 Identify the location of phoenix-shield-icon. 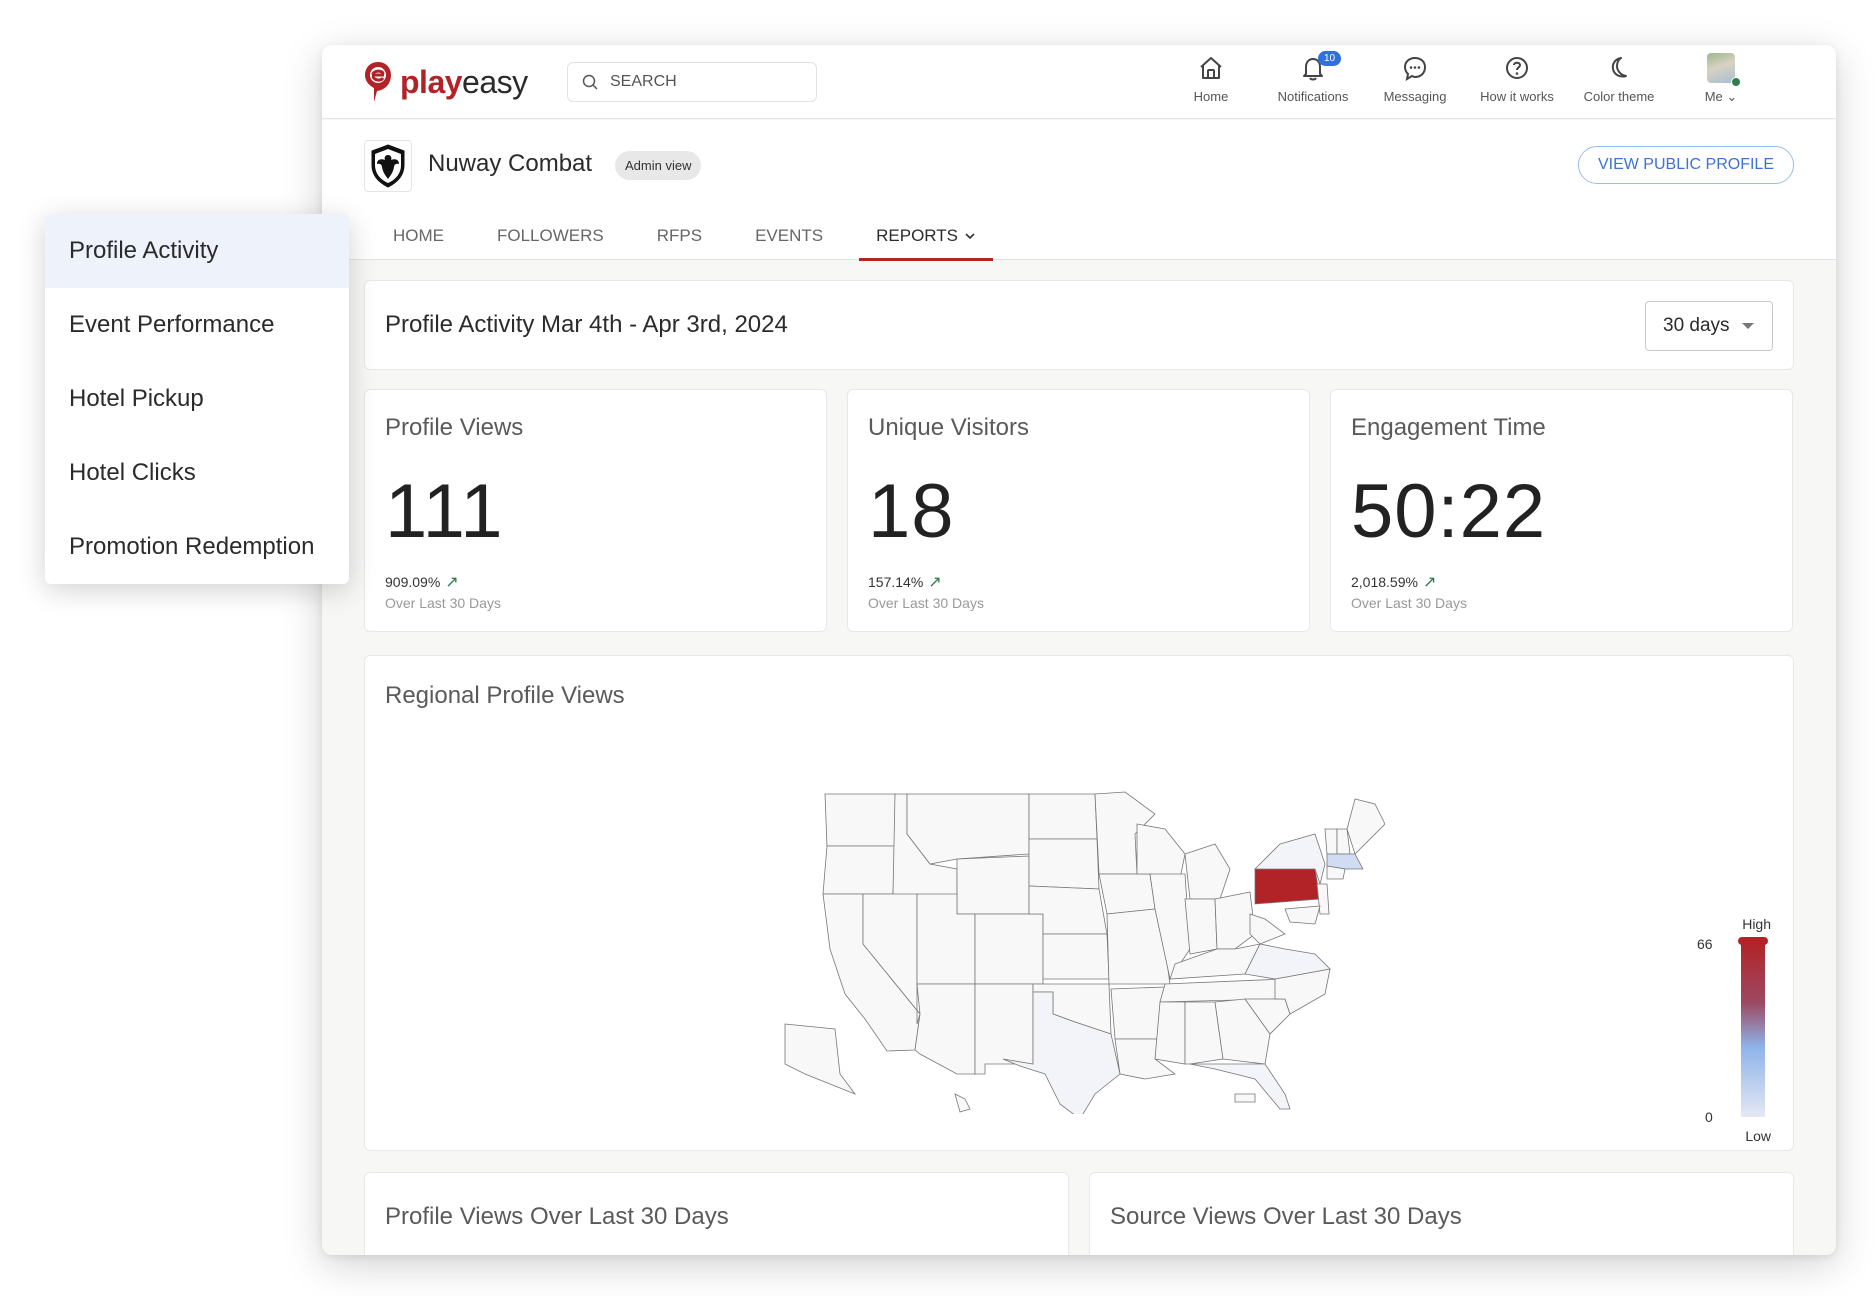
(388, 166).